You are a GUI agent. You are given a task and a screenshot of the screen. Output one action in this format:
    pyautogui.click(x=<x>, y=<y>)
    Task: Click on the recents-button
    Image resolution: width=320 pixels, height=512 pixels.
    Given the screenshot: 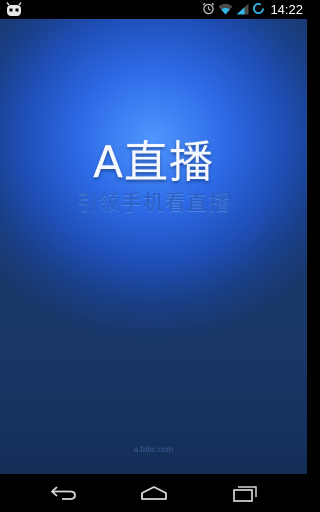 What is the action you would take?
    pyautogui.click(x=244, y=493)
    